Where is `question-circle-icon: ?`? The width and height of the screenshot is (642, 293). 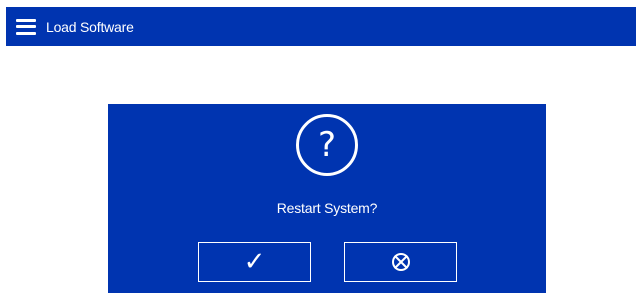
question-circle-icon: ? is located at coordinates (327, 145).